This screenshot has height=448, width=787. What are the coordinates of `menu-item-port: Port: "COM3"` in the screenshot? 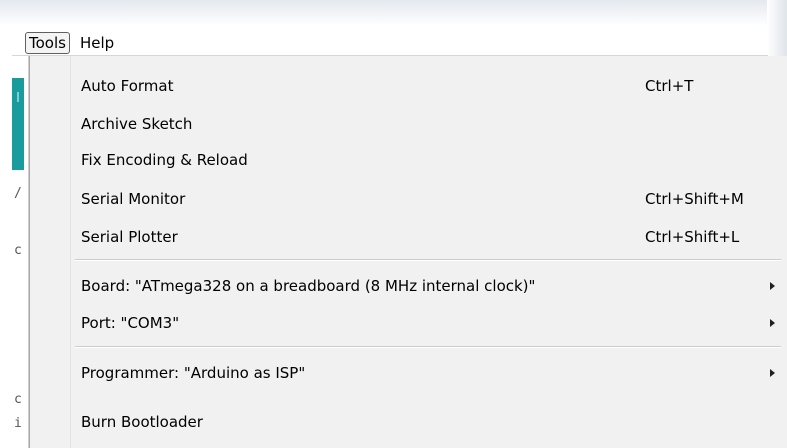 It's located at (429, 323).